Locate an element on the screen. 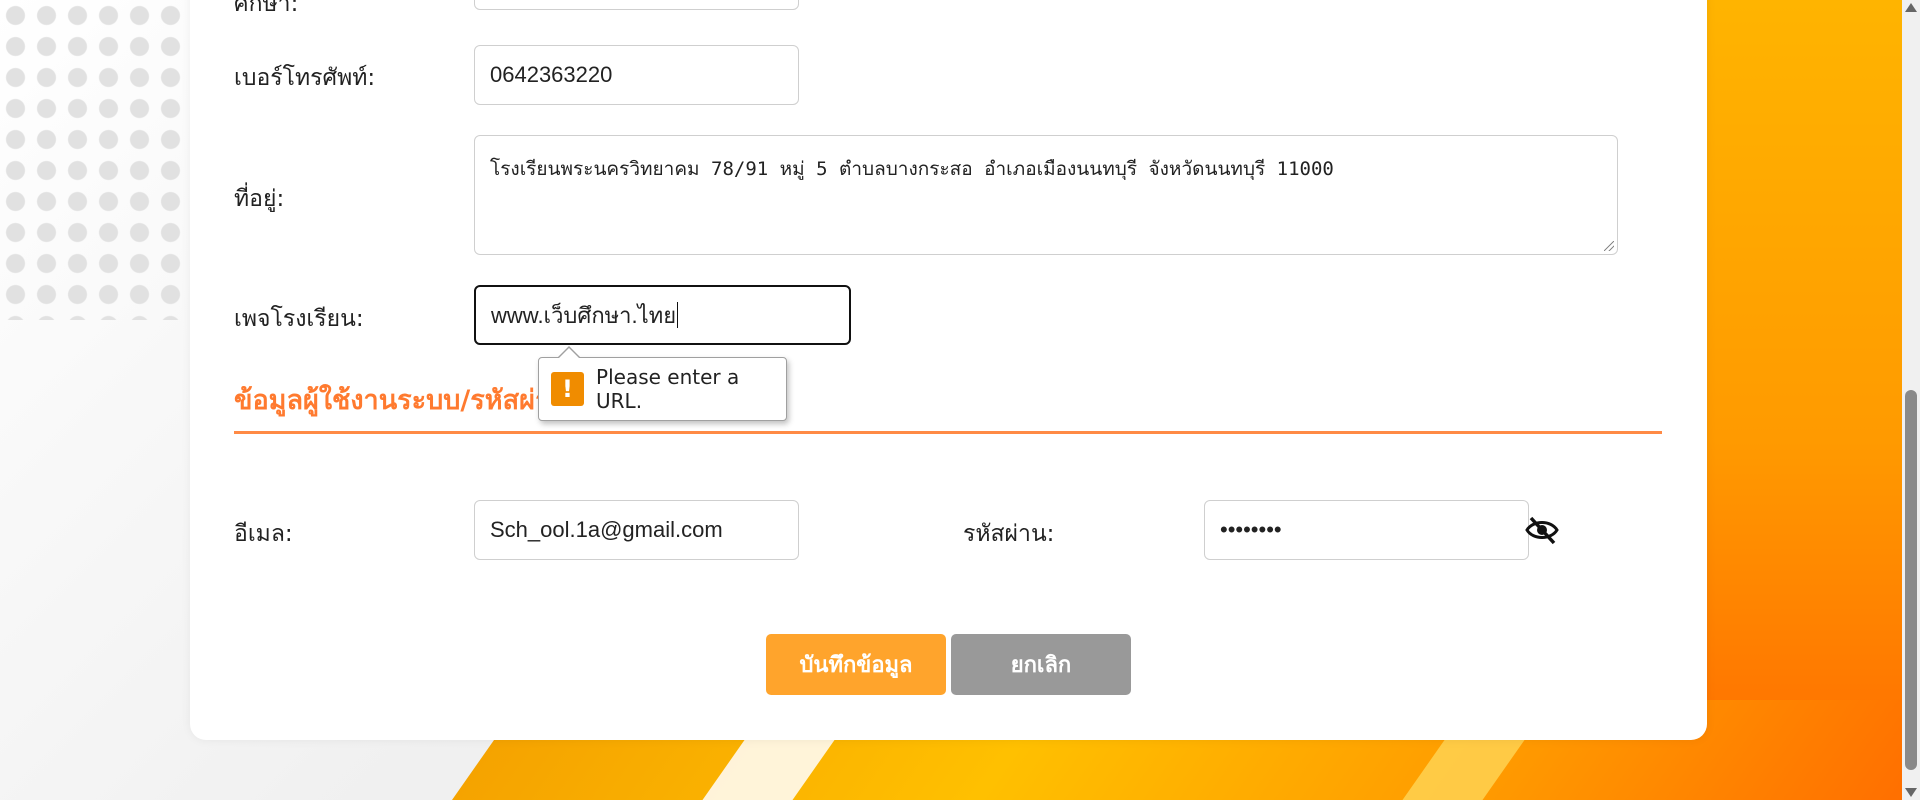 The width and height of the screenshot is (1920, 800). scroll-down-arrow-icon is located at coordinates (1911, 792).